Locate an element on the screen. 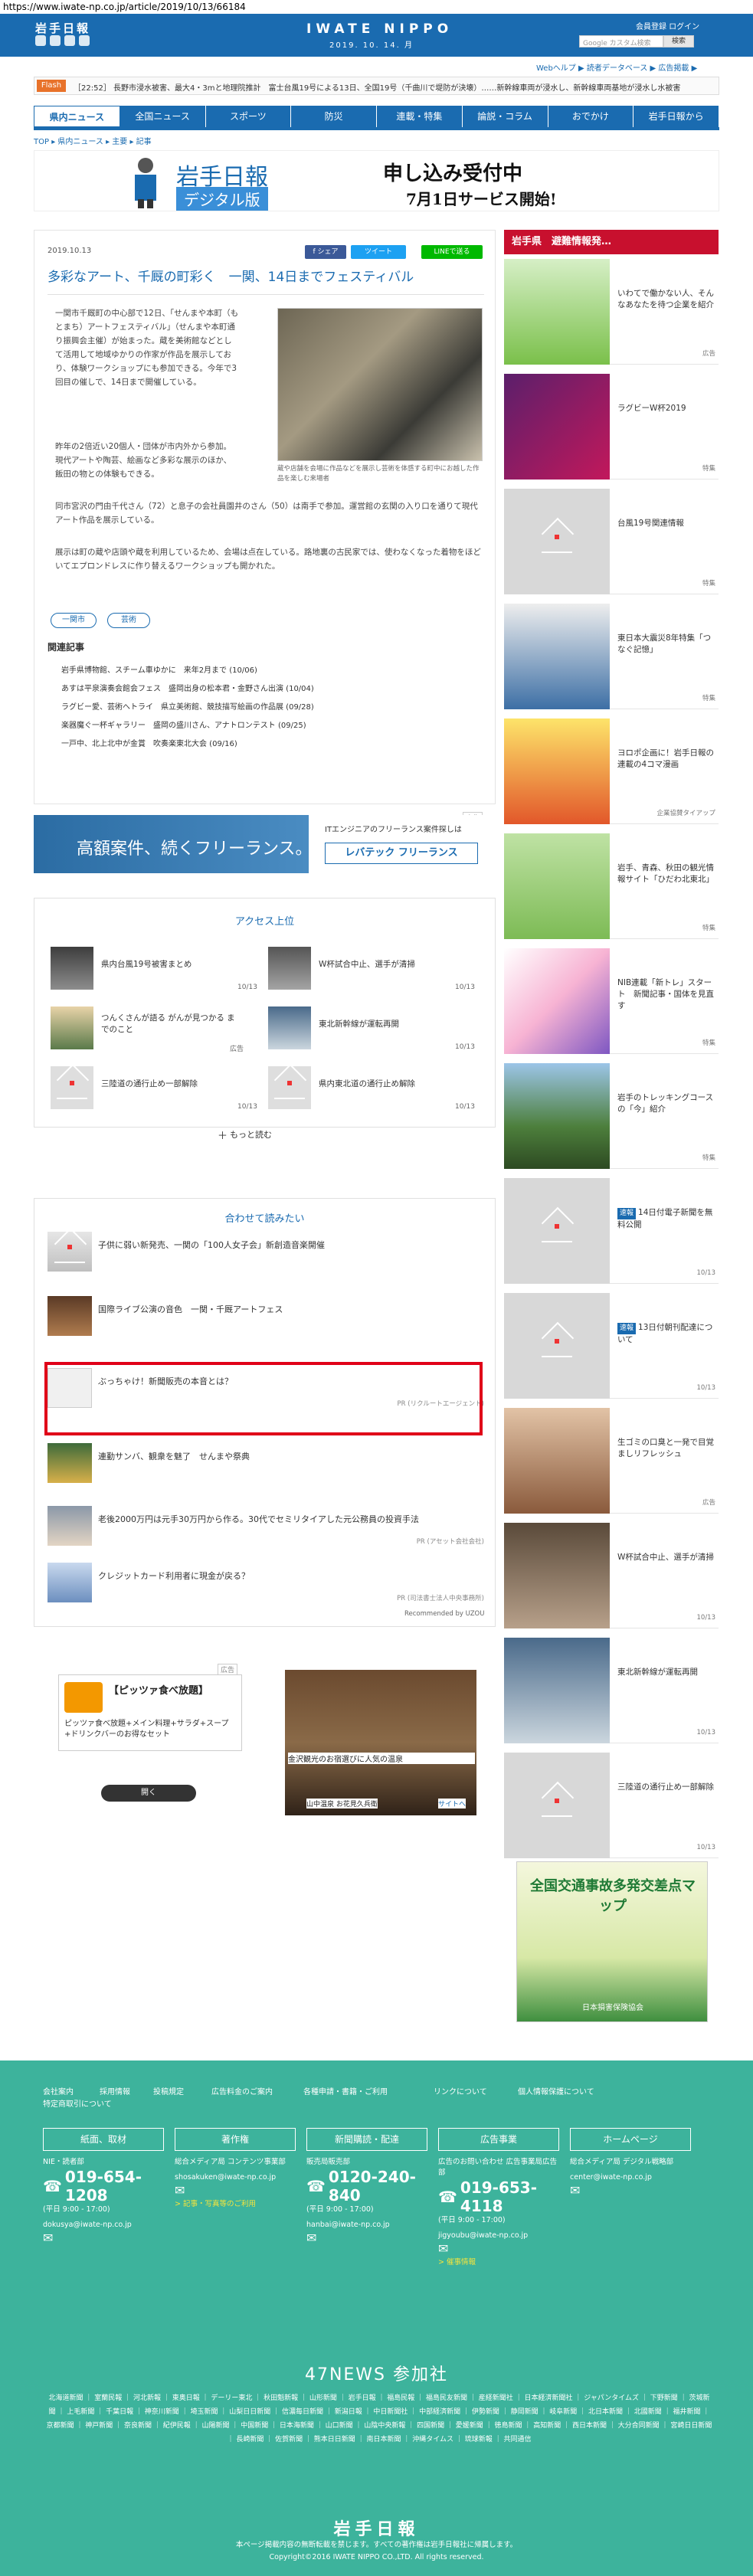 This screenshot has width=753, height=2576. onsen-ad-text: 金沢観光のお宿選びに人気の温泉 is located at coordinates (381, 1758).